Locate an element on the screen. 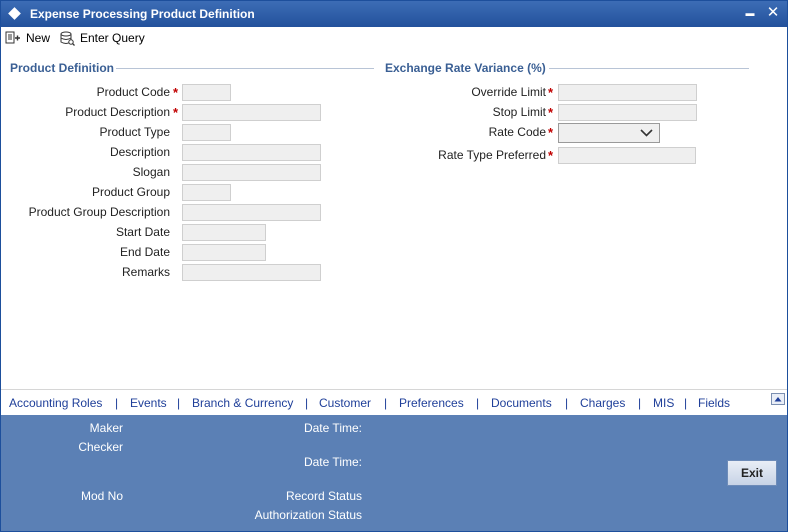 The width and height of the screenshot is (788, 532). remarks-label: Remarks is located at coordinates (145, 272).